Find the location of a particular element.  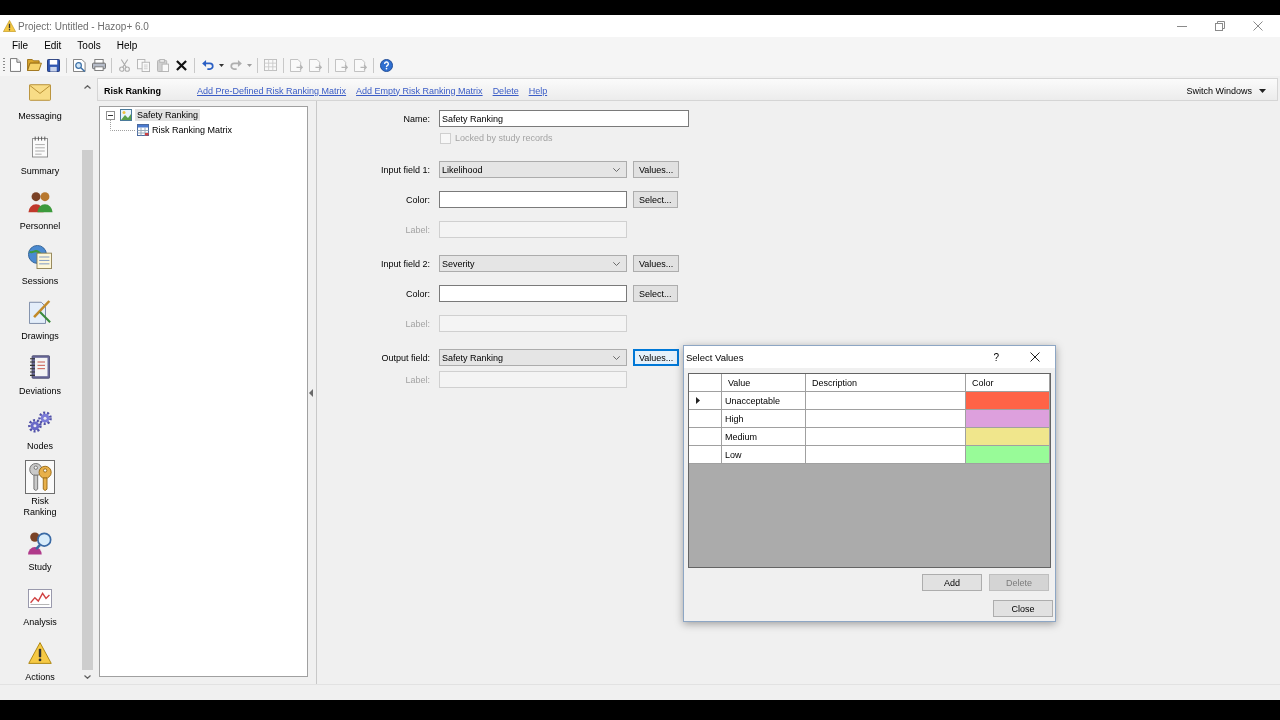

help-icon is located at coordinates (386, 65).